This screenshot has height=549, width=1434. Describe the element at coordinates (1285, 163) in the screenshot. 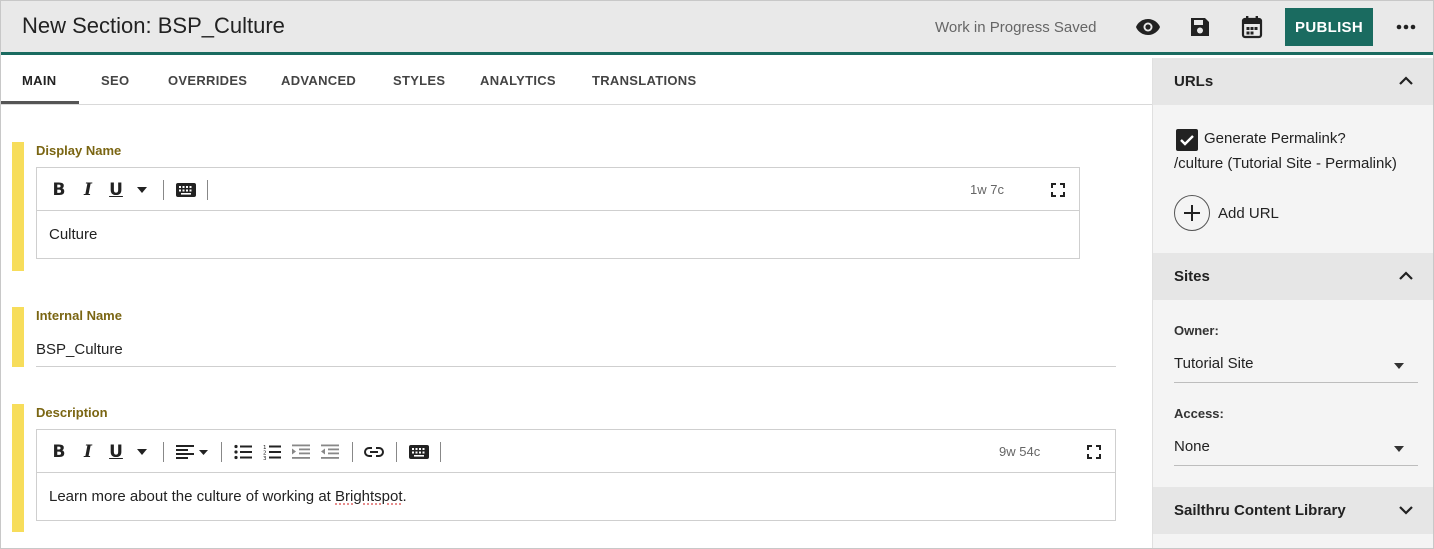

I see `permalink-value: /culture (Tutorial Site - Permalink)` at that location.